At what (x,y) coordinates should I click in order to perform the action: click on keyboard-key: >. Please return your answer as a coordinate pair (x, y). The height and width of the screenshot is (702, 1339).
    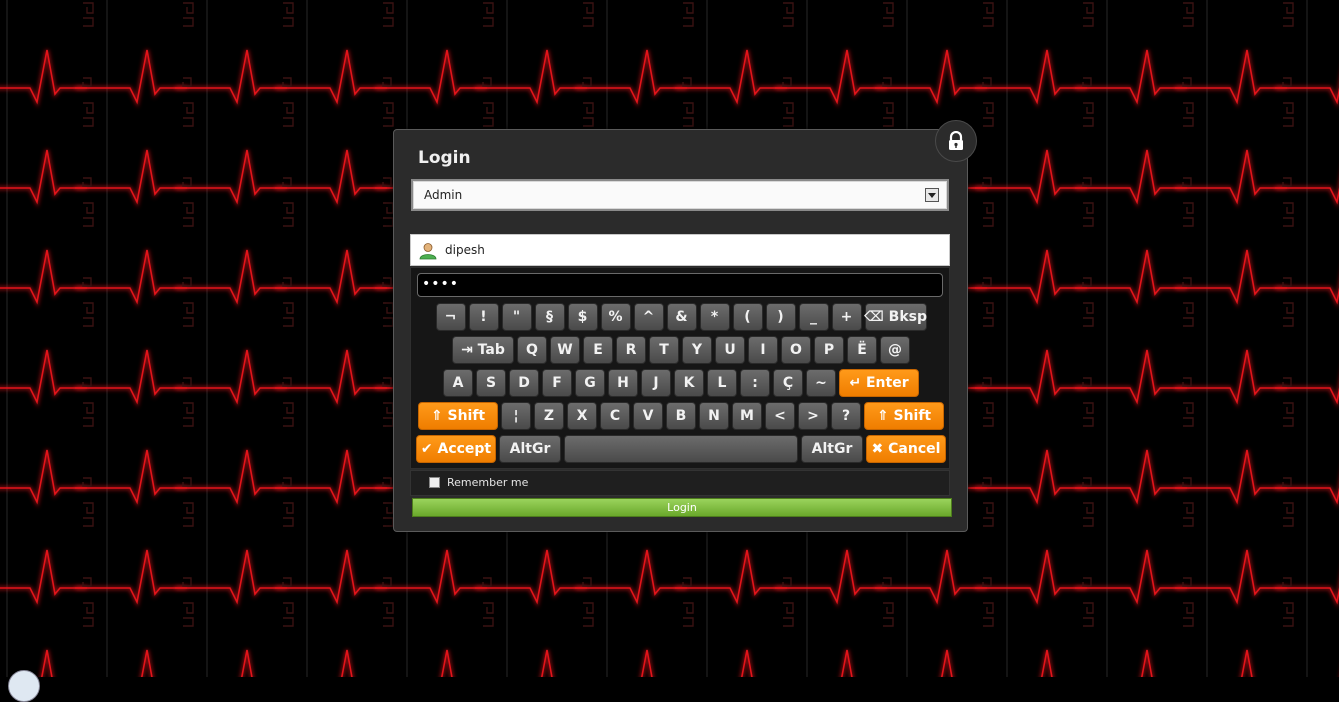
    Looking at the image, I should click on (813, 416).